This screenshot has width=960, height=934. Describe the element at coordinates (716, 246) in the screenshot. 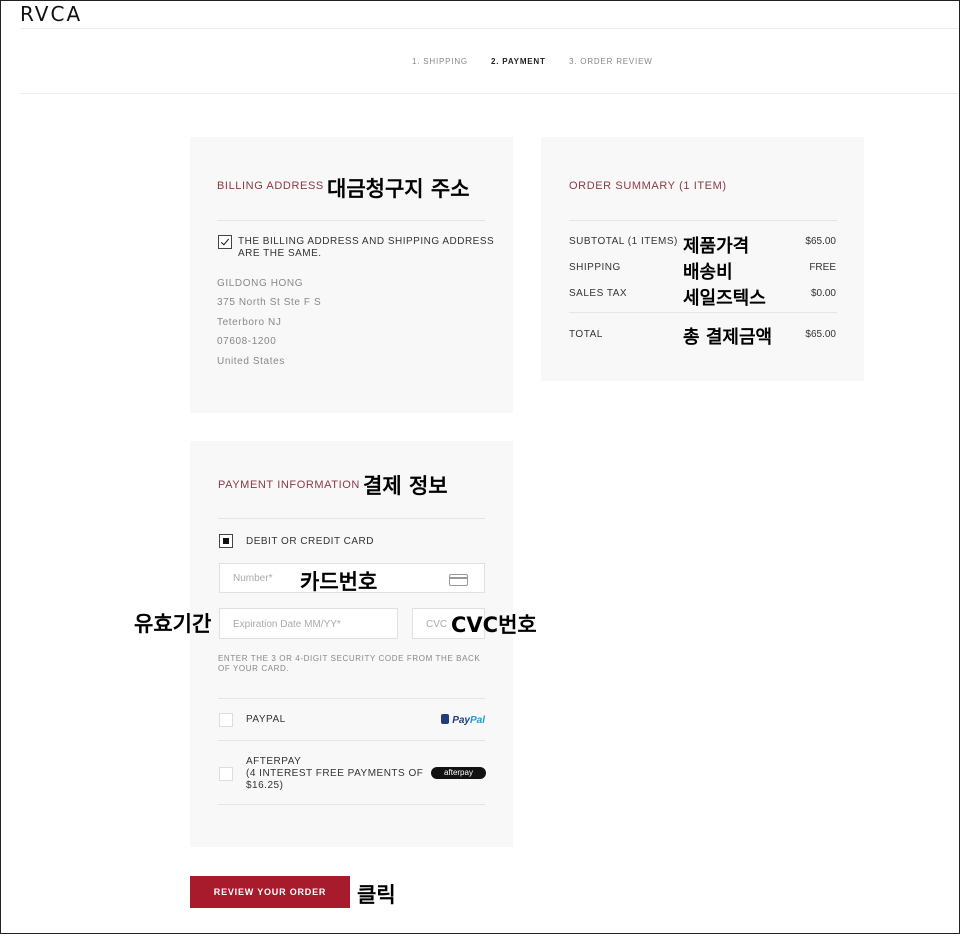

I see `subtotal-annotation: 제품가격` at that location.